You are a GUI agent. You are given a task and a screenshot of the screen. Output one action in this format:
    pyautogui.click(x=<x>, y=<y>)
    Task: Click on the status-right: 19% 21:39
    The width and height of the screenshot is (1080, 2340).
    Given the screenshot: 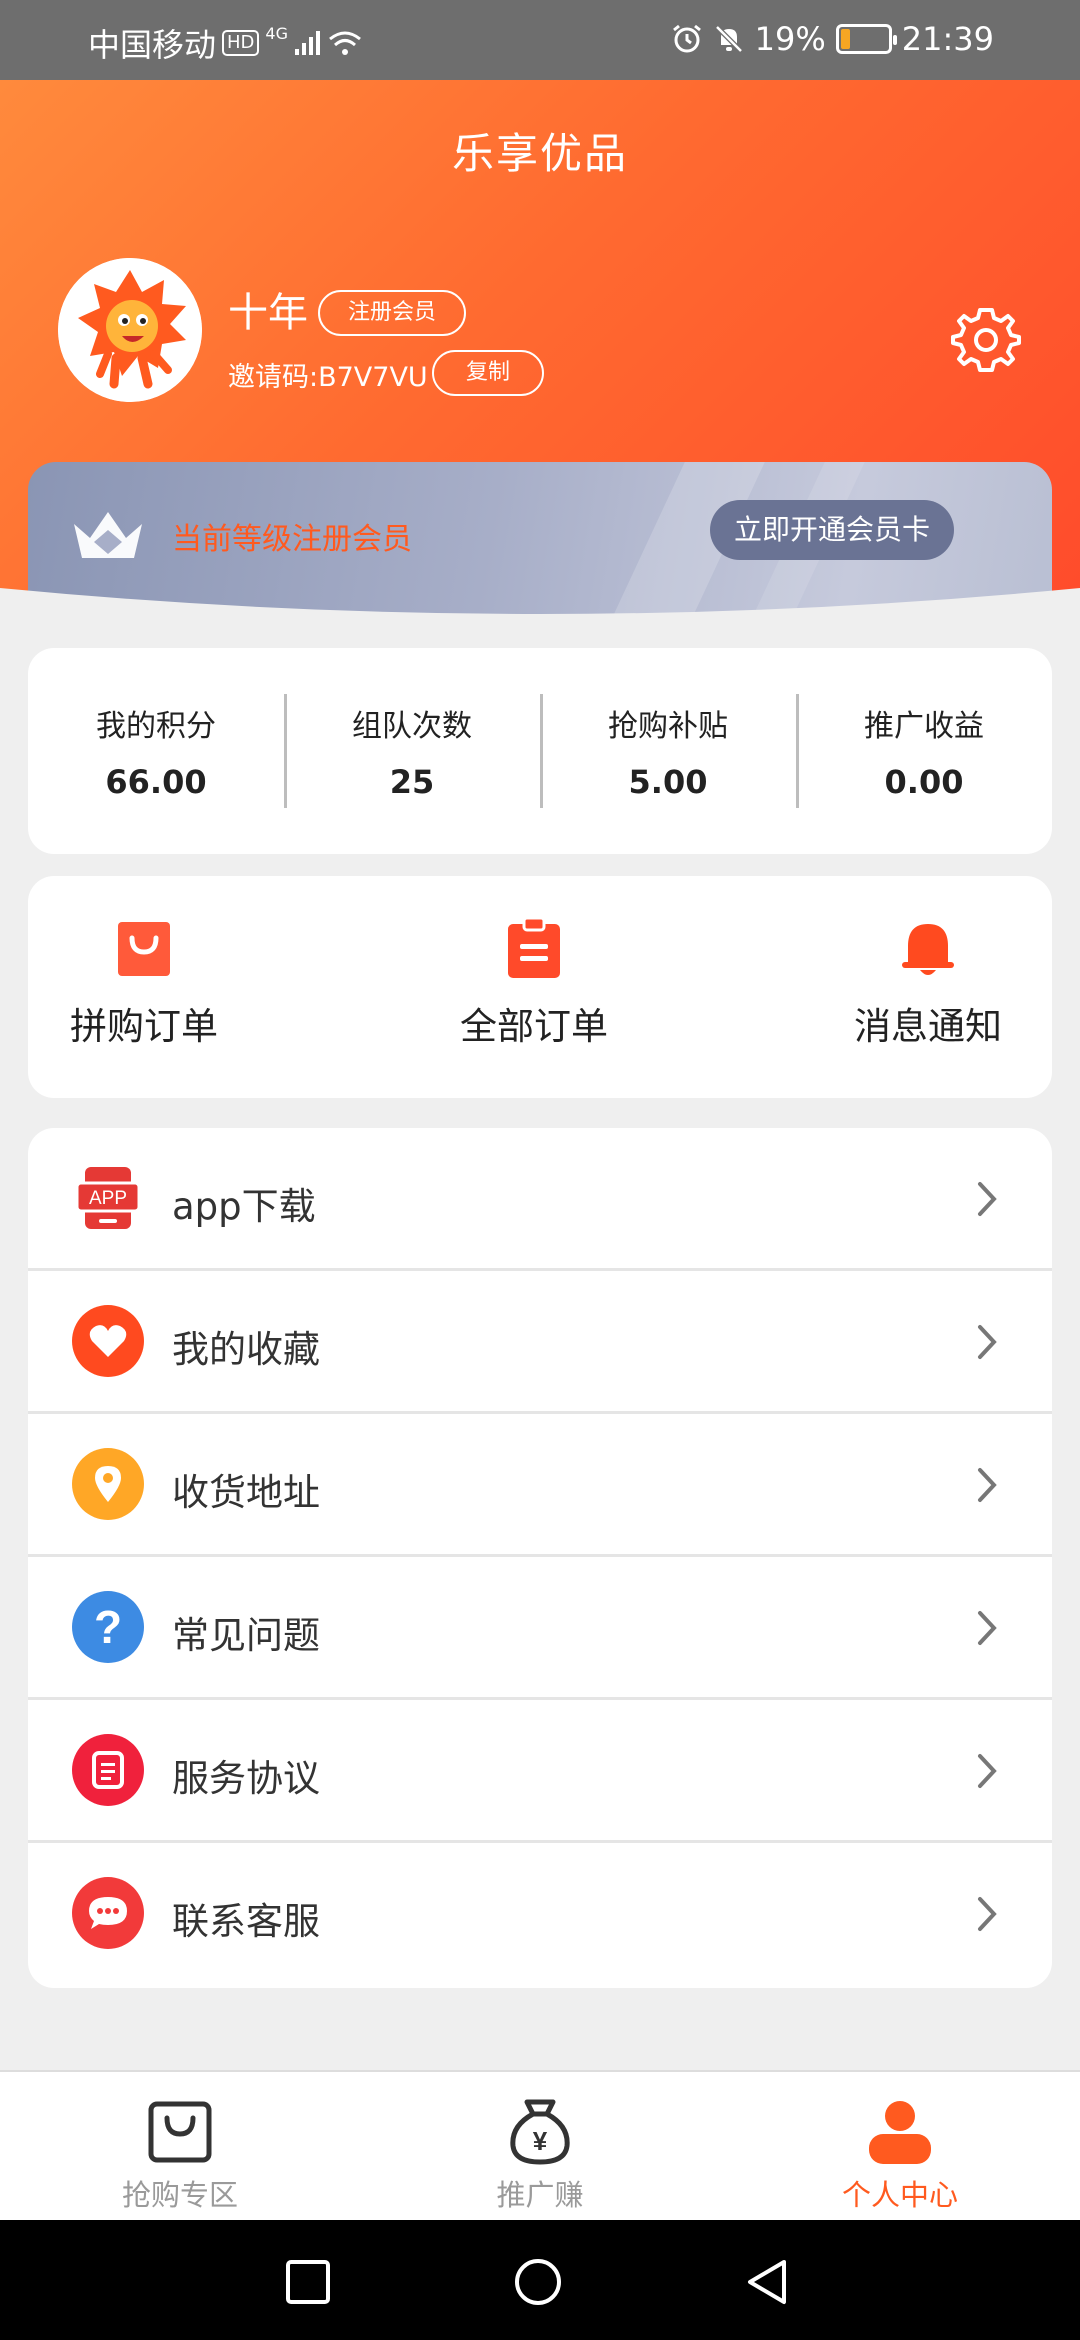 What is the action you would take?
    pyautogui.click(x=832, y=39)
    